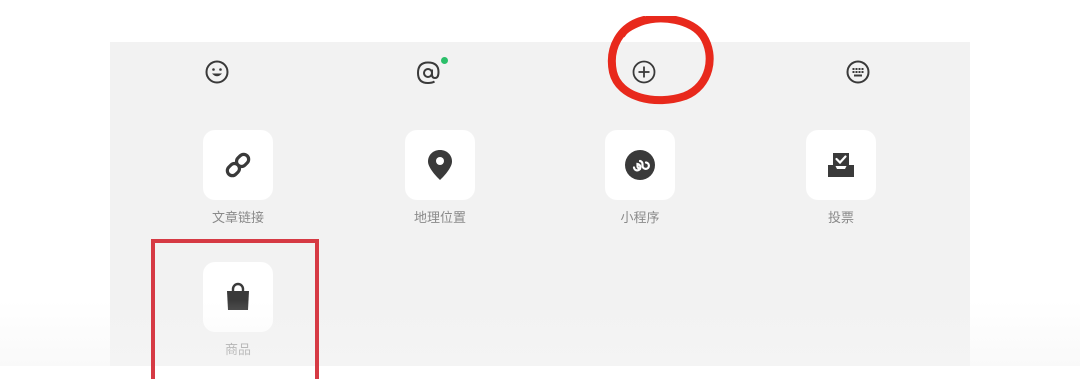 The width and height of the screenshot is (1080, 379). I want to click on link-icon, so click(238, 165).